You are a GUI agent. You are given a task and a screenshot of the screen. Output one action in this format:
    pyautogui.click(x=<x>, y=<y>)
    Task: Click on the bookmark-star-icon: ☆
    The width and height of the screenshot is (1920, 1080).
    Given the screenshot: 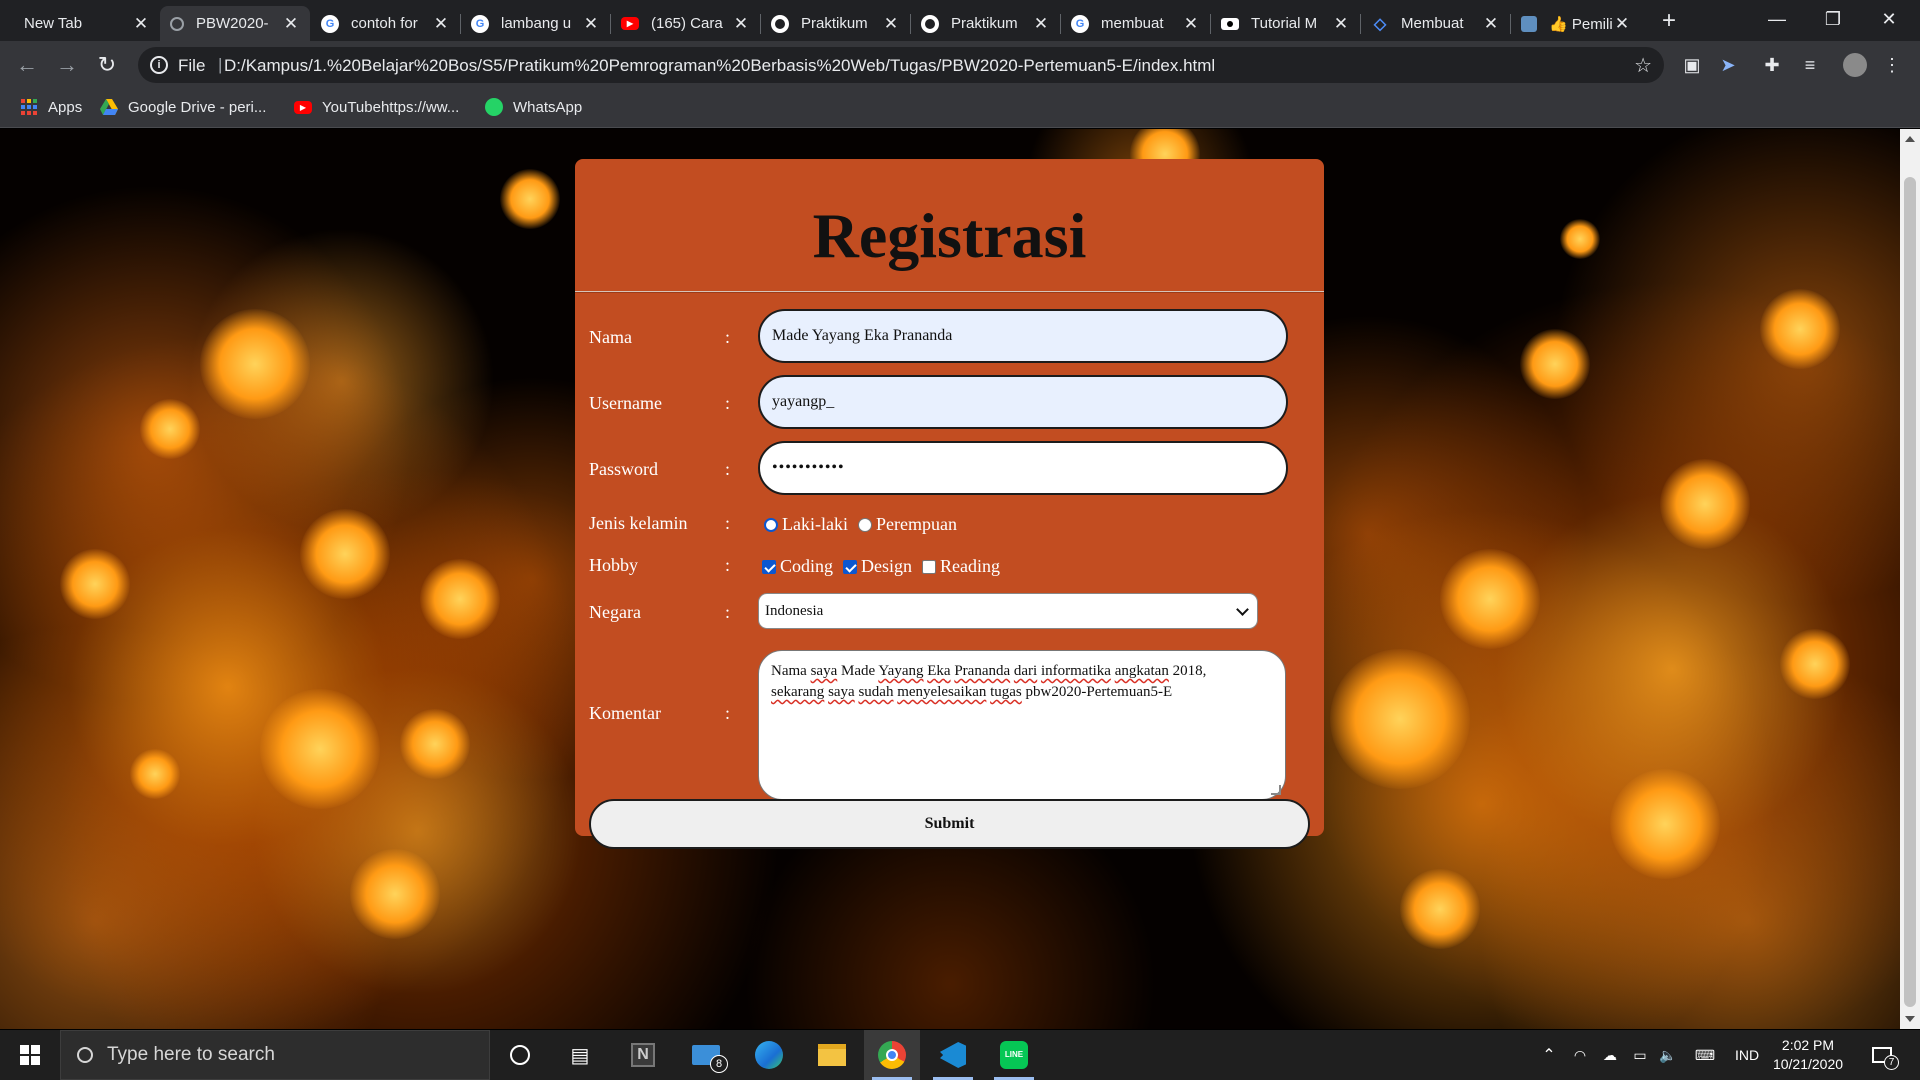 What is the action you would take?
    pyautogui.click(x=1643, y=65)
    